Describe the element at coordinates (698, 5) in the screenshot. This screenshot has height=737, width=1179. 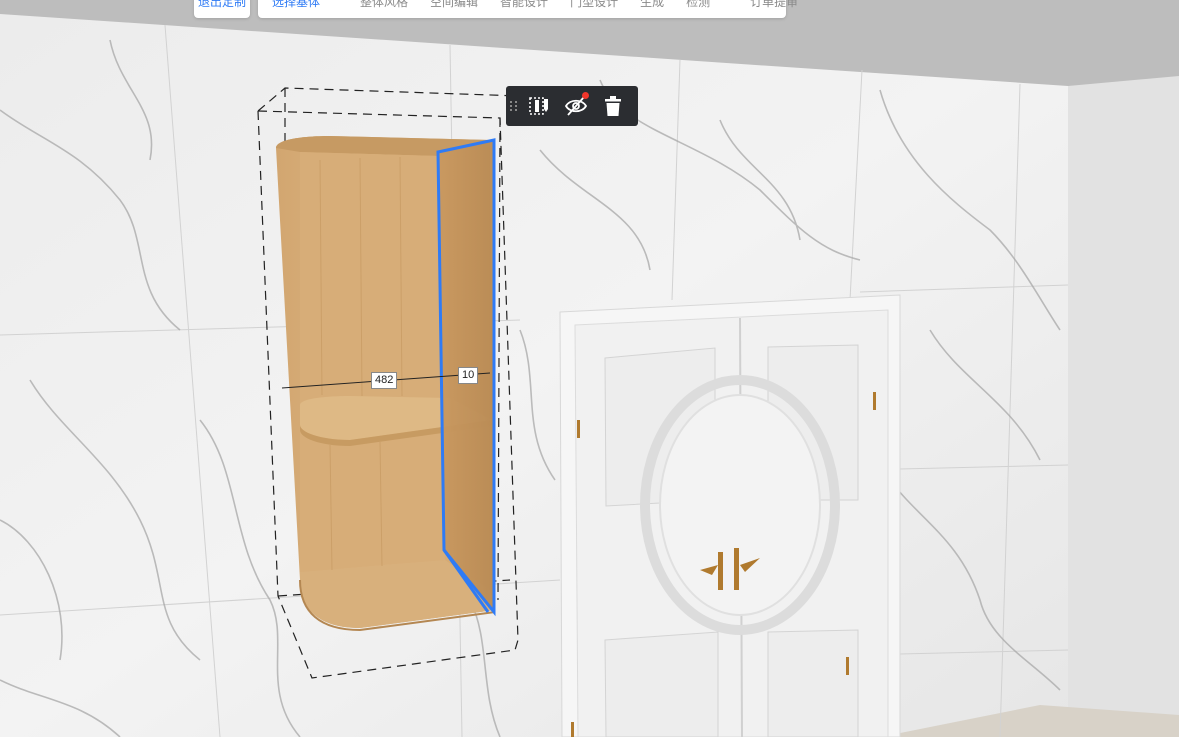
I see `tab-check: 检测` at that location.